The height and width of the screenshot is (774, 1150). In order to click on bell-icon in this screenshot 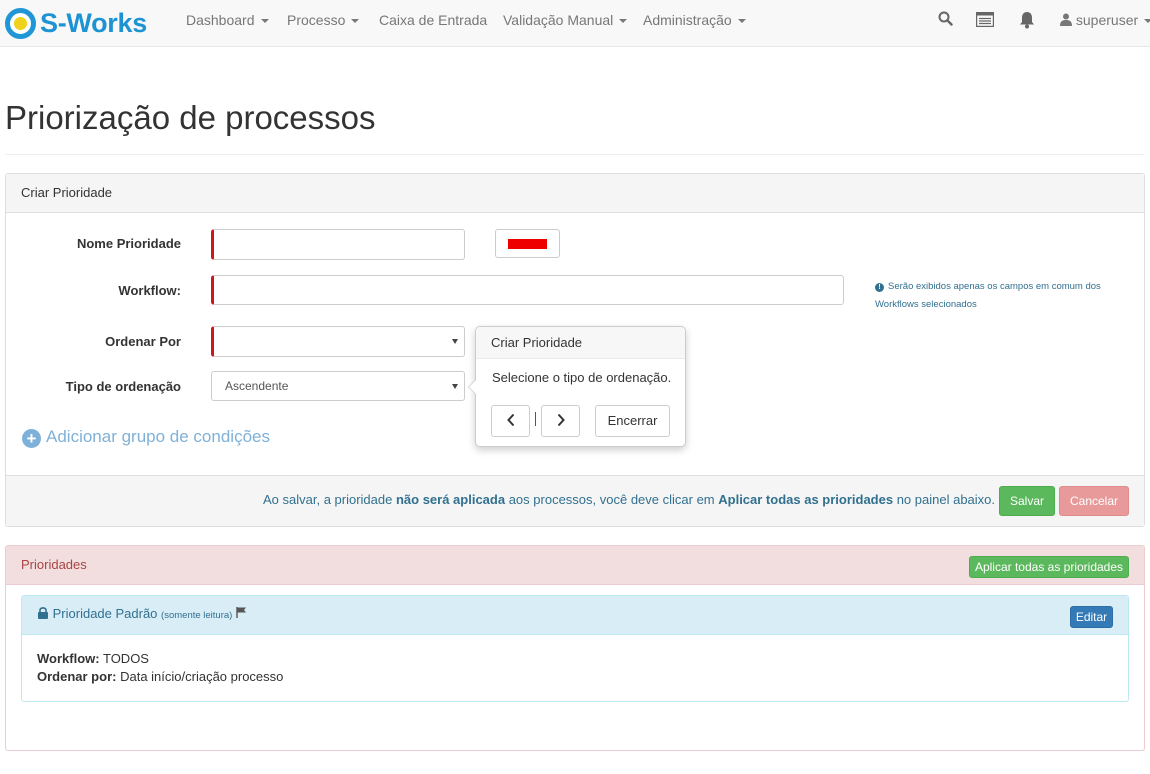, I will do `click(1027, 21)`.